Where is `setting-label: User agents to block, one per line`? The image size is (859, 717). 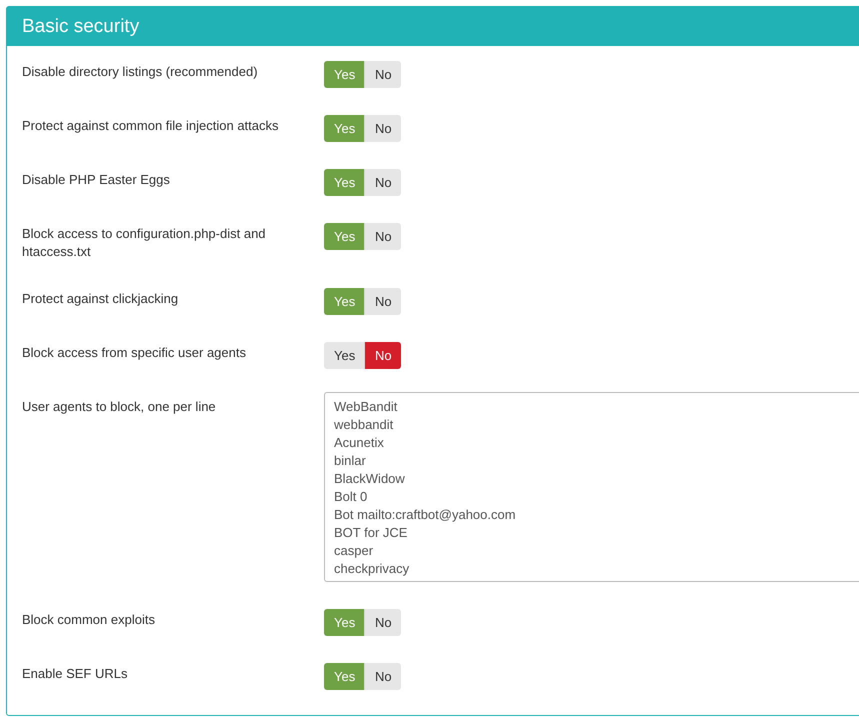
setting-label: User agents to block, one per line is located at coordinates (119, 407).